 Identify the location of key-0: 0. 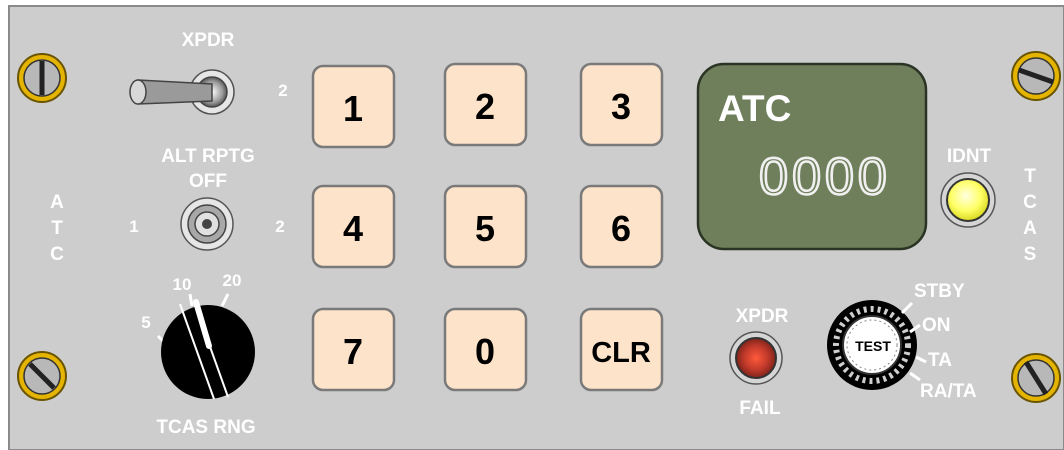
(485, 349).